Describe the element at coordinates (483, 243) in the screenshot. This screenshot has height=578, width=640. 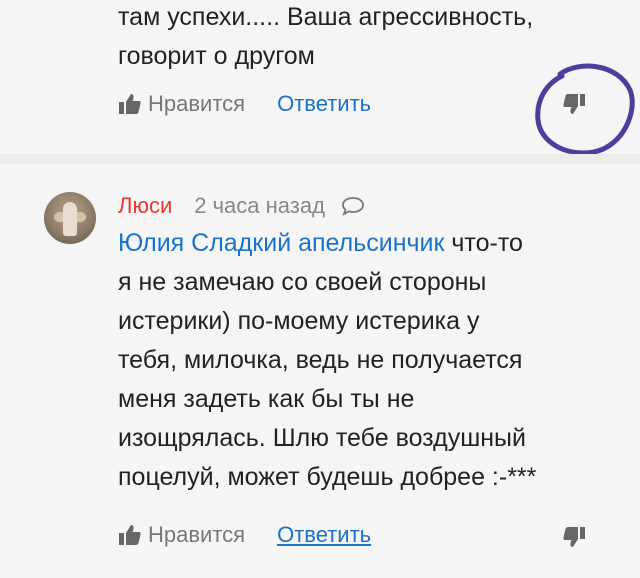
I see `comment-line: что-то` at that location.